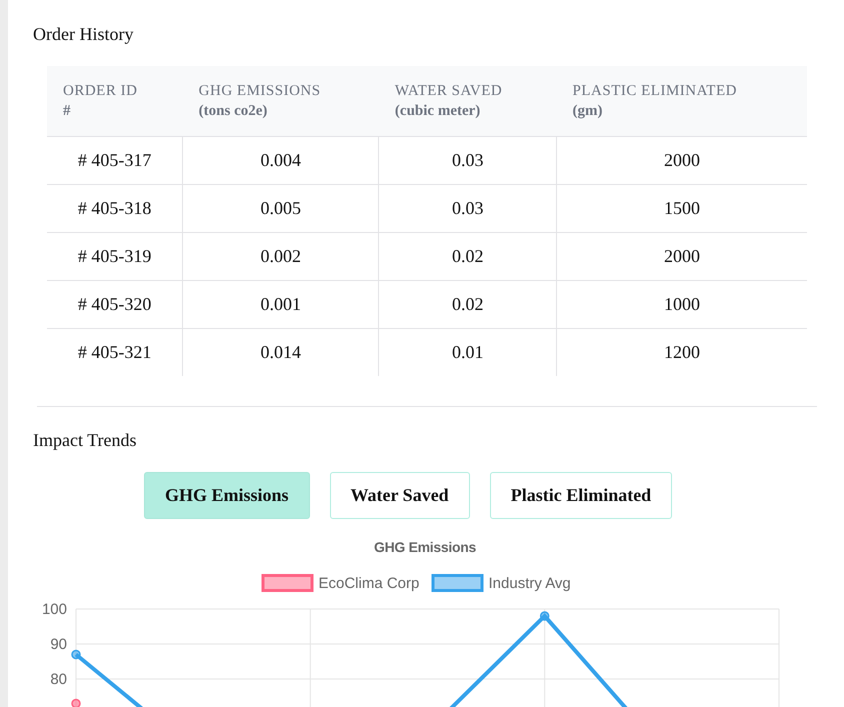  What do you see at coordinates (280, 101) in the screenshot?
I see `column-header: GHG EMISSIONS (tons co2e)` at bounding box center [280, 101].